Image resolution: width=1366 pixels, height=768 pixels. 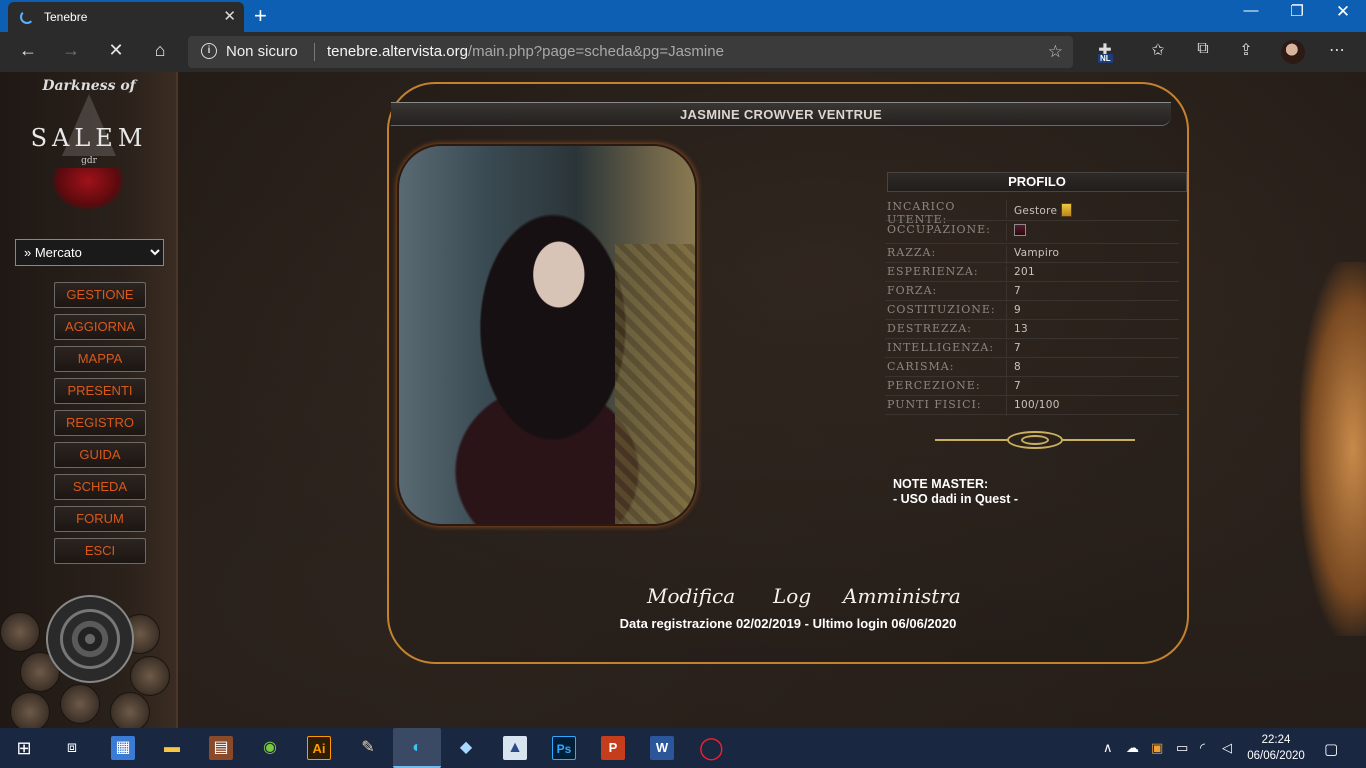 I want to click on security-label: Non sicuro, so click(x=262, y=51).